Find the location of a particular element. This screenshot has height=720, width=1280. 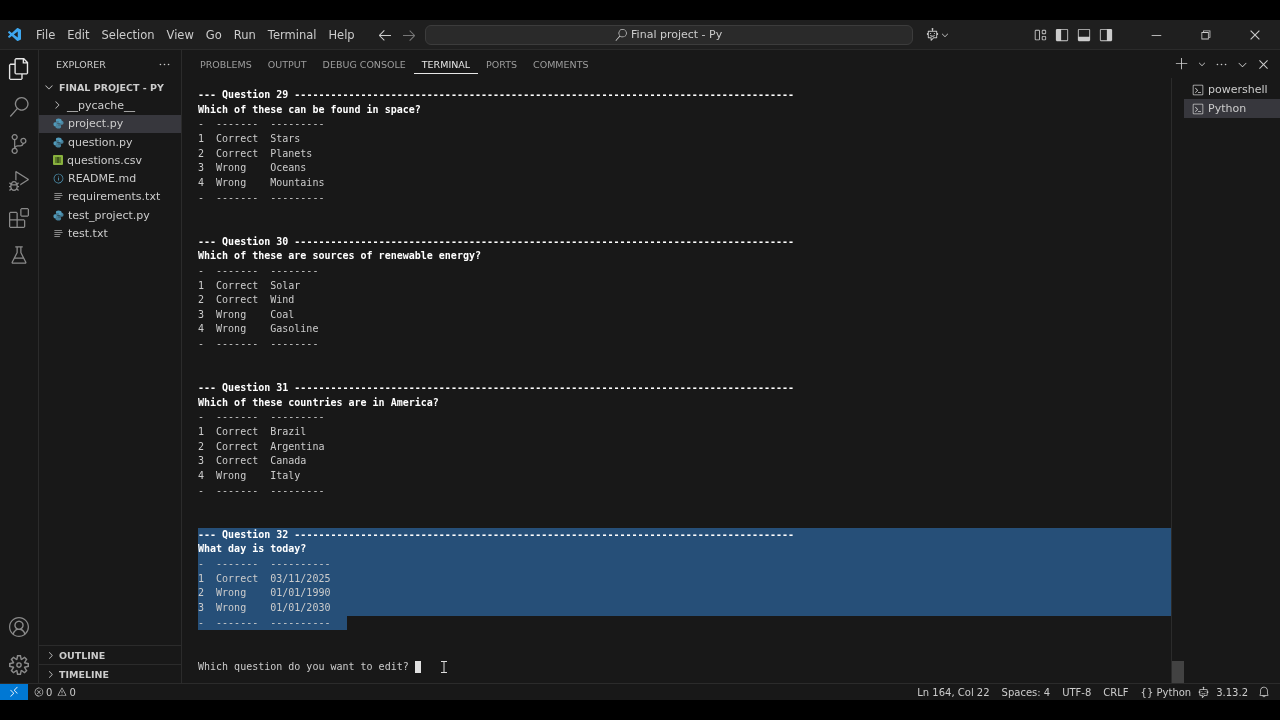

terminal-line: --- Question 31 ----------------------------------------------------------------------------------- is located at coordinates (496, 388).